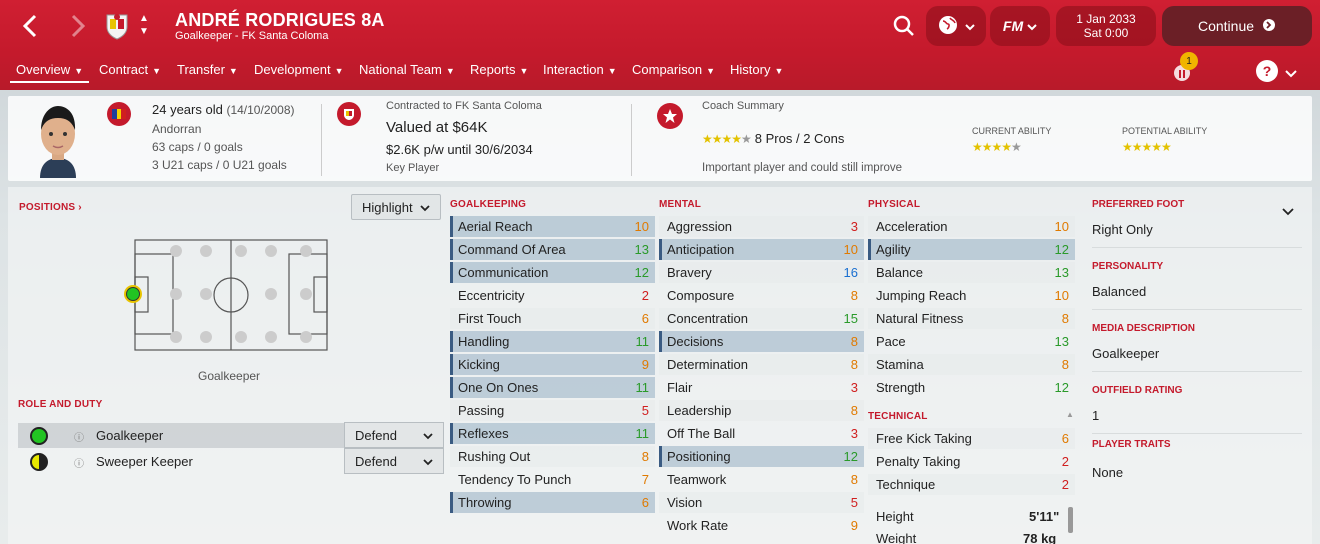  Describe the element at coordinates (761, 272) in the screenshot. I see `attribute-row: Bravery 16` at that location.